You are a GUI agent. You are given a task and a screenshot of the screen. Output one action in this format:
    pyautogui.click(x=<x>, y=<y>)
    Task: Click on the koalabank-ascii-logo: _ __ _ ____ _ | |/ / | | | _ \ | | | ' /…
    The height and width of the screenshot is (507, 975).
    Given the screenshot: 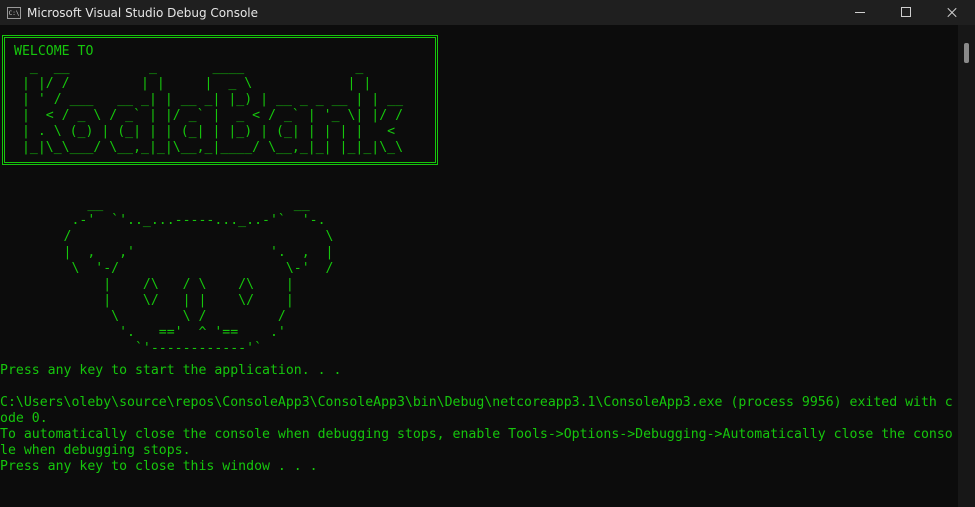 What is the action you would take?
    pyautogui.click(x=212, y=107)
    